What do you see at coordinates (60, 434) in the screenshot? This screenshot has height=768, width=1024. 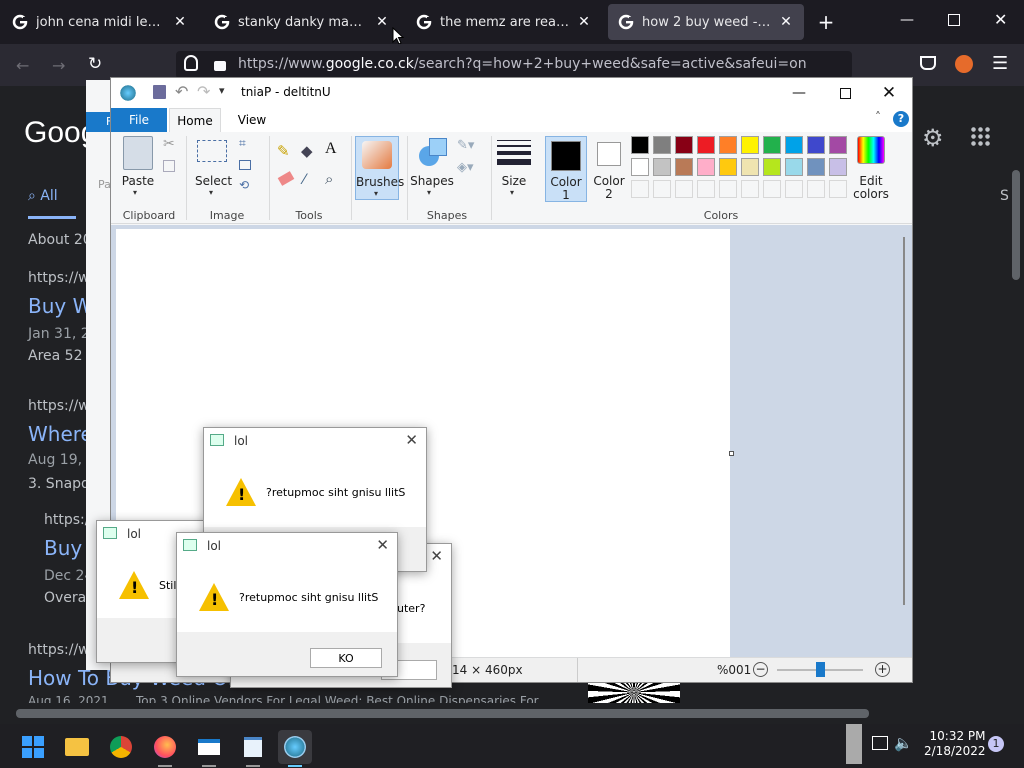 I see `result-title-link: Where` at bounding box center [60, 434].